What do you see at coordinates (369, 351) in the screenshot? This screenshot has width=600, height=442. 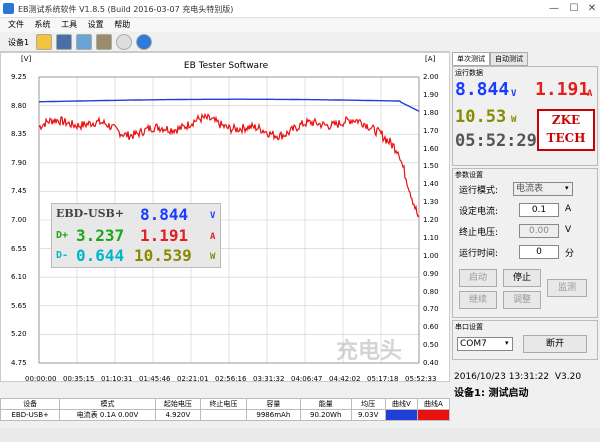 I see `watermark-text: 充电头` at bounding box center [369, 351].